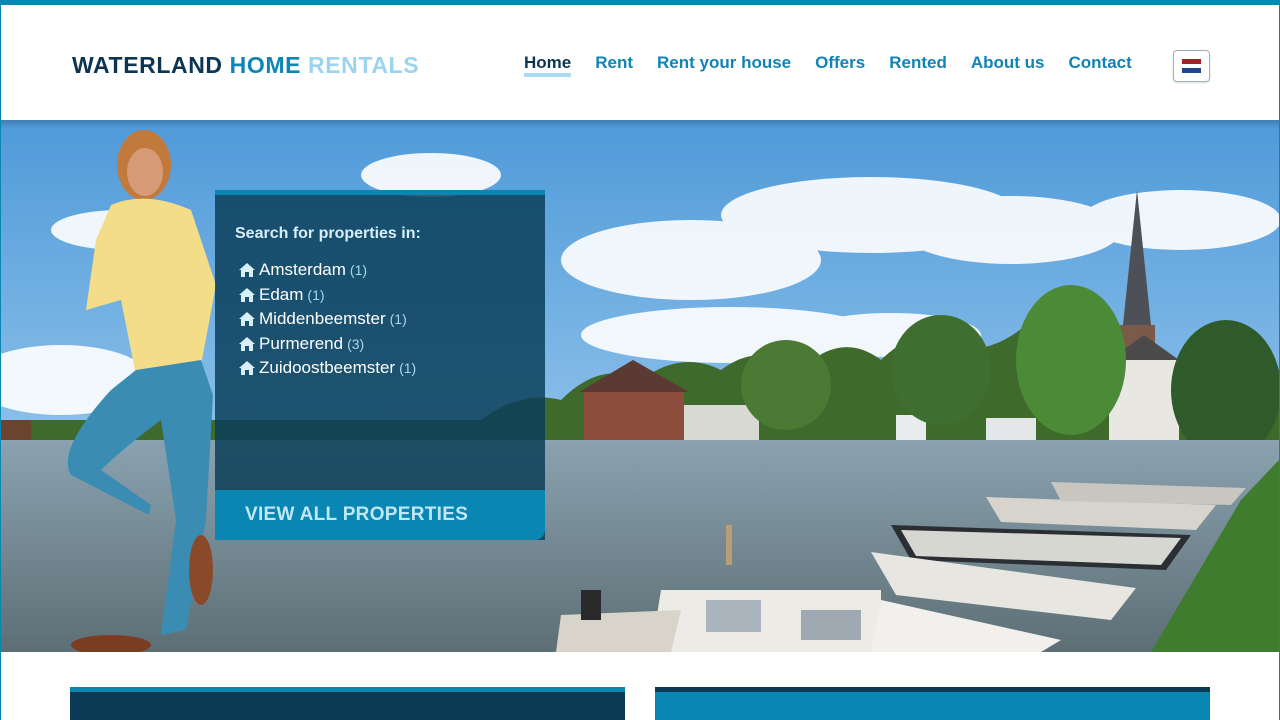 The width and height of the screenshot is (1280, 720). I want to click on location-count: (3), so click(356, 343).